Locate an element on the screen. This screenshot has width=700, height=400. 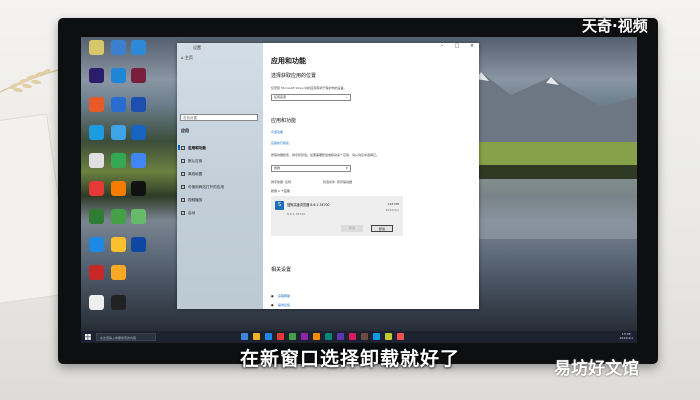
feedback-link: ● 提供反馈 is located at coordinates (281, 305).